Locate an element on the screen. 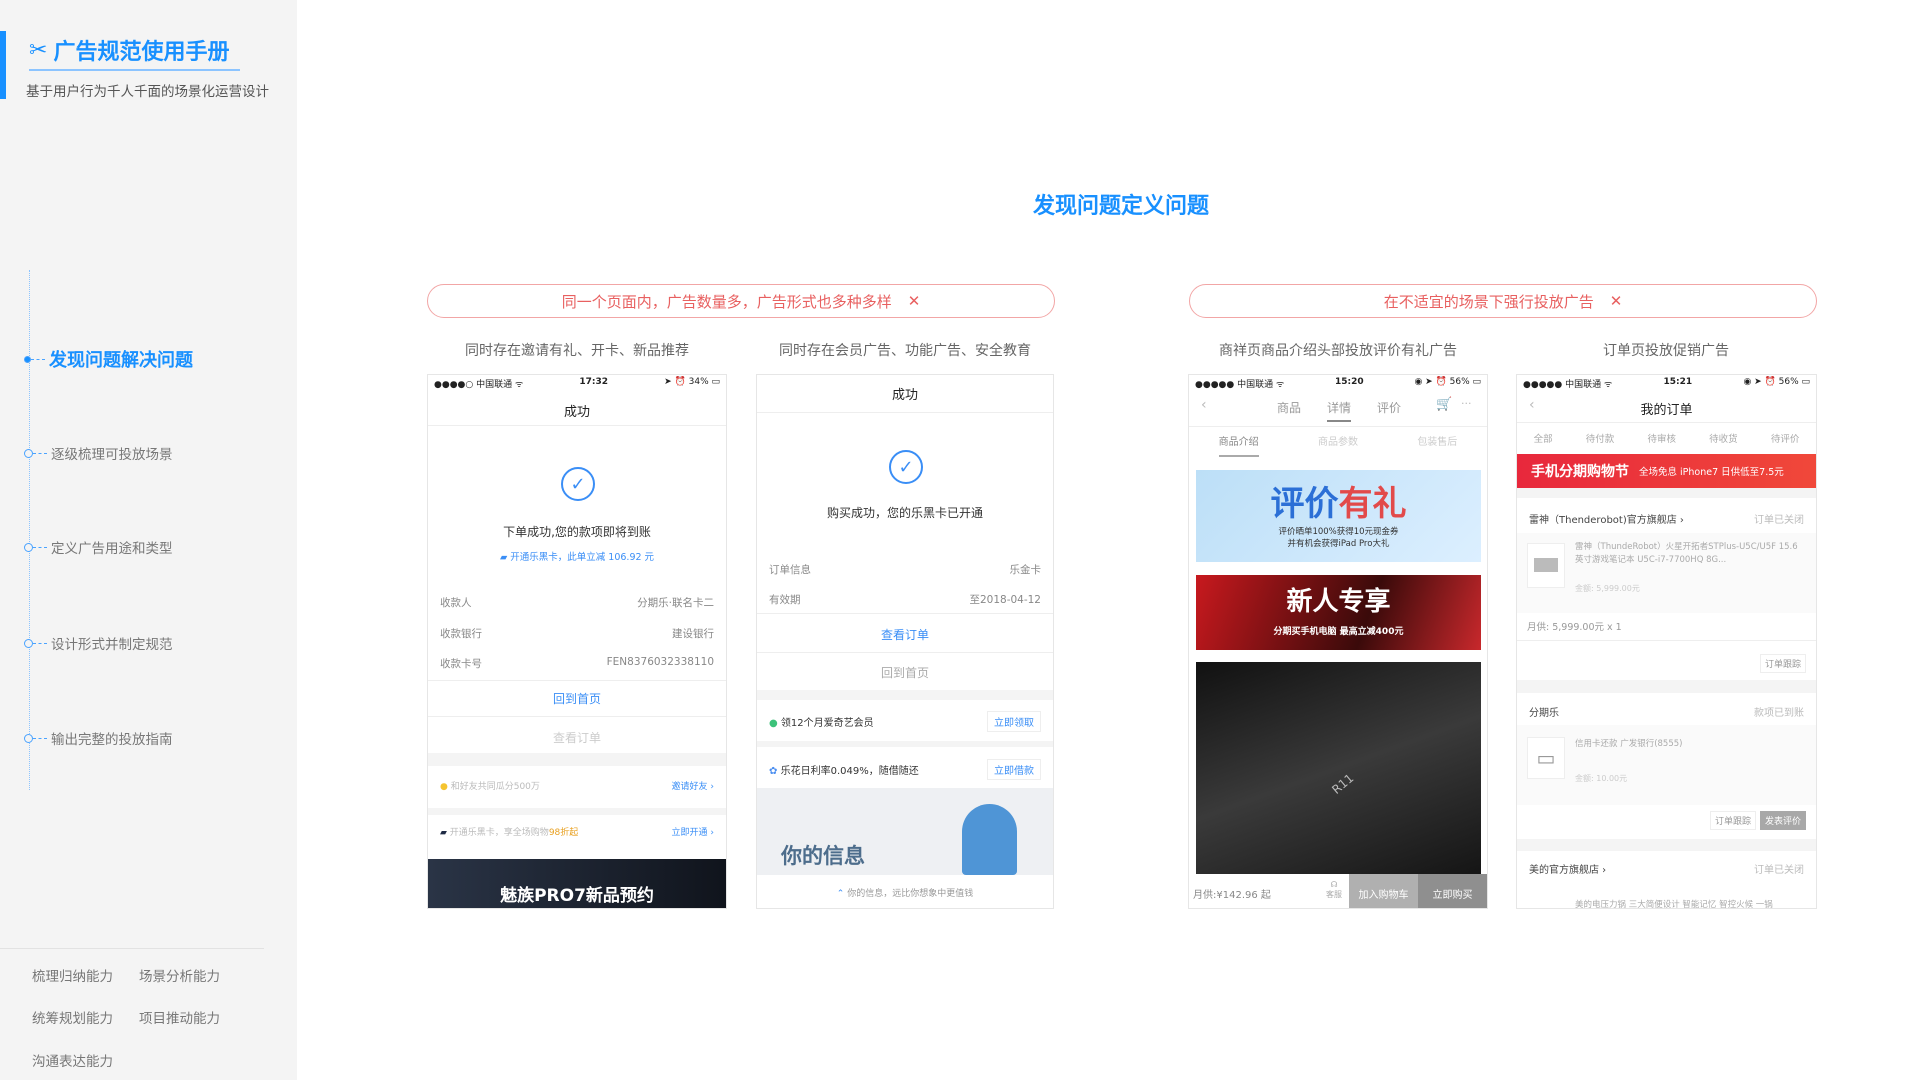 The height and width of the screenshot is (1080, 1920). nav-item-design: 设计形式并制定规范 is located at coordinates (98, 643).